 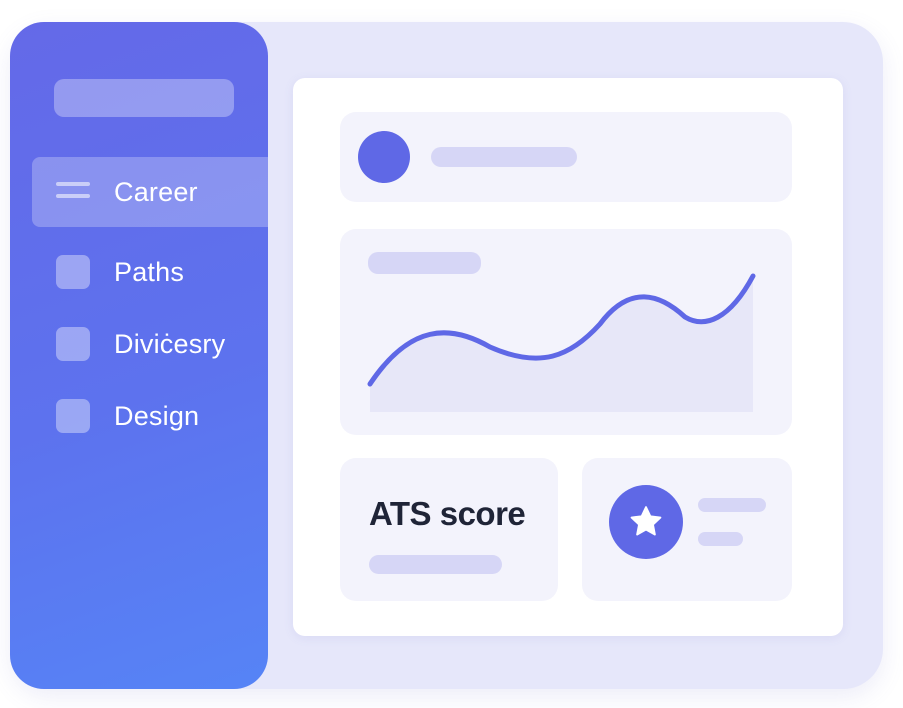 I want to click on sidebar-item-divicesry: Diviċesry, so click(x=150, y=344).